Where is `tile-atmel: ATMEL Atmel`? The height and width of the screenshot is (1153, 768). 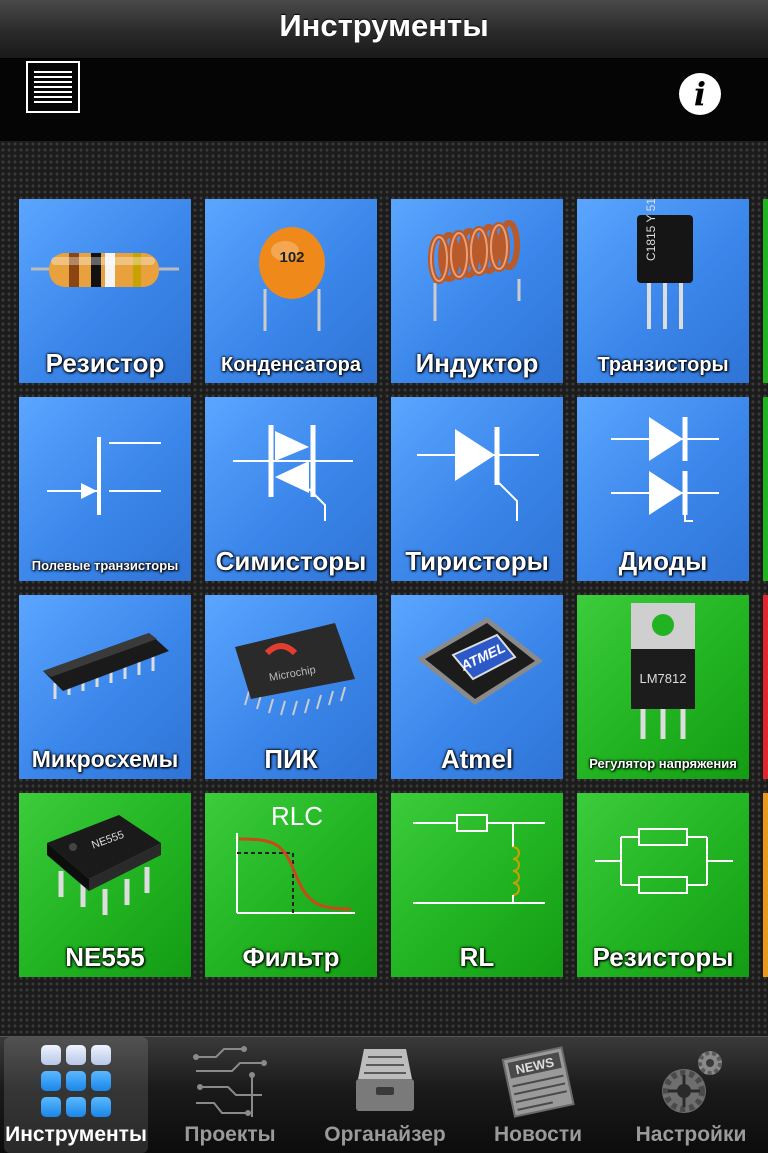 tile-atmel: ATMEL Atmel is located at coordinates (477, 687).